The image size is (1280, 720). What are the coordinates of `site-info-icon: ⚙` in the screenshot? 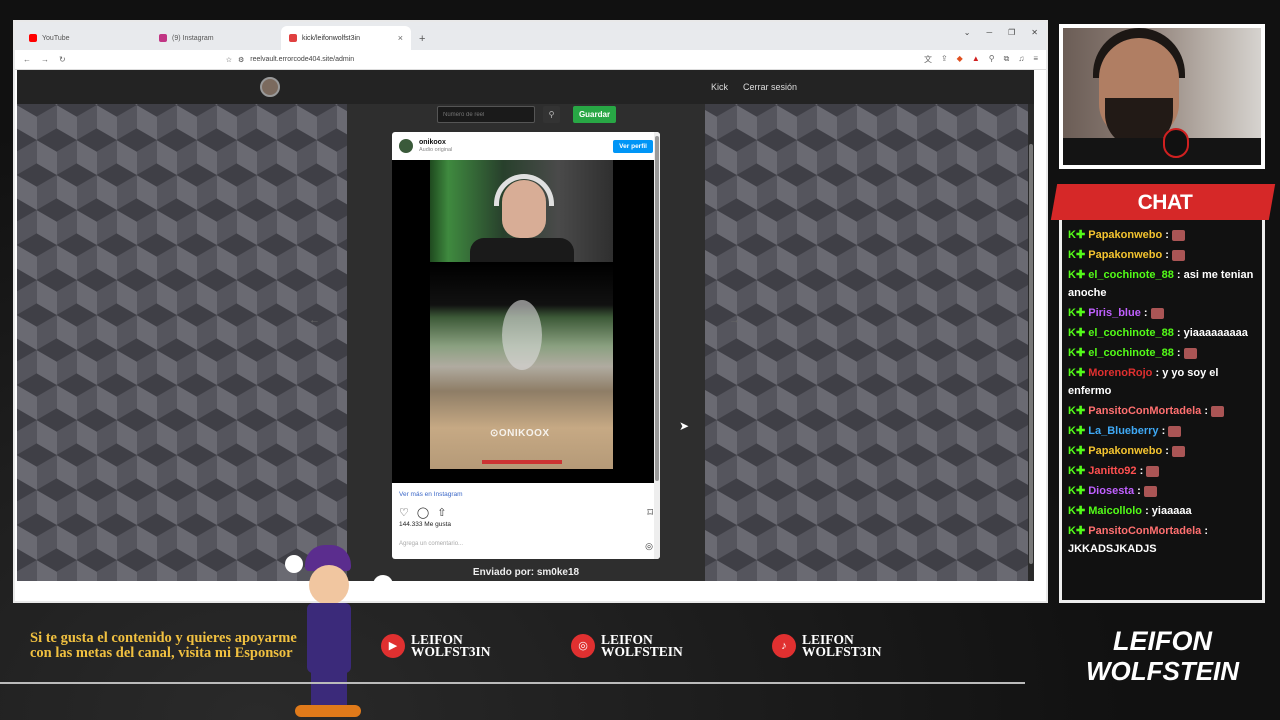 It's located at (241, 60).